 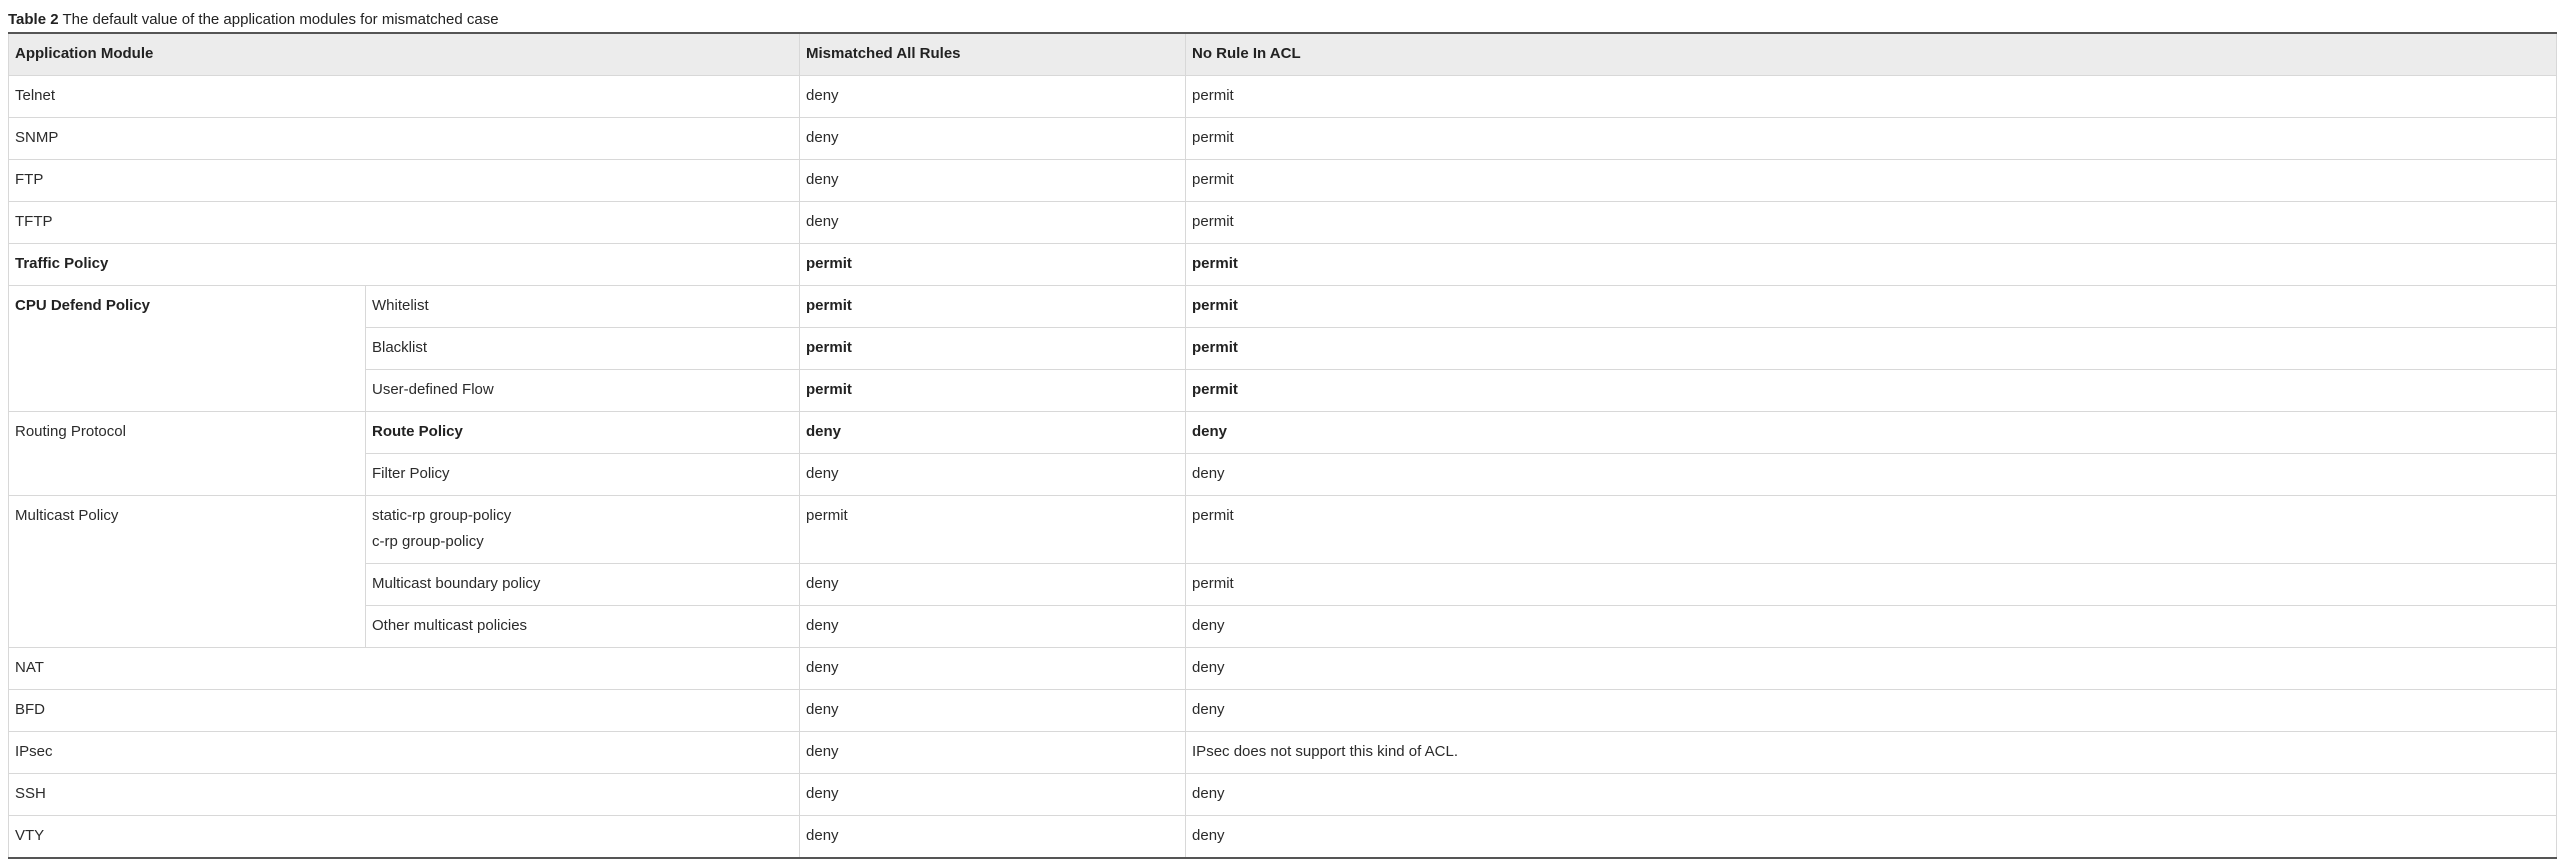 I want to click on table-row: SSH deny deny, so click(x=1282, y=794).